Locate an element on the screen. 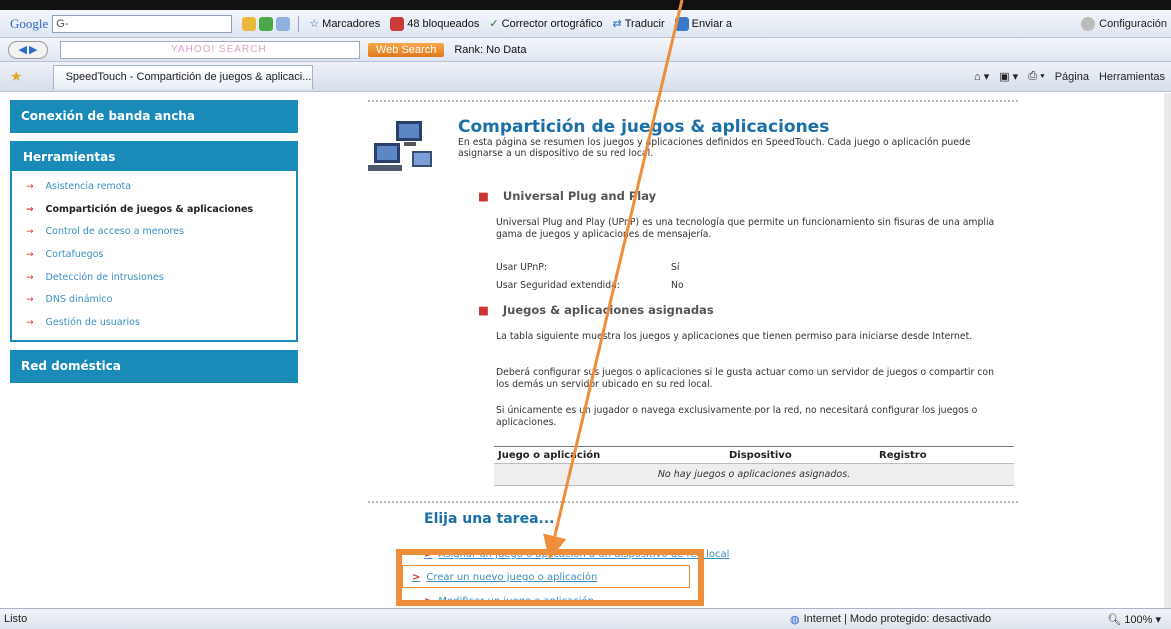 This screenshot has width=1171, height=629. upnp-section-heading: ■ Universal Plug and Play is located at coordinates (567, 196).